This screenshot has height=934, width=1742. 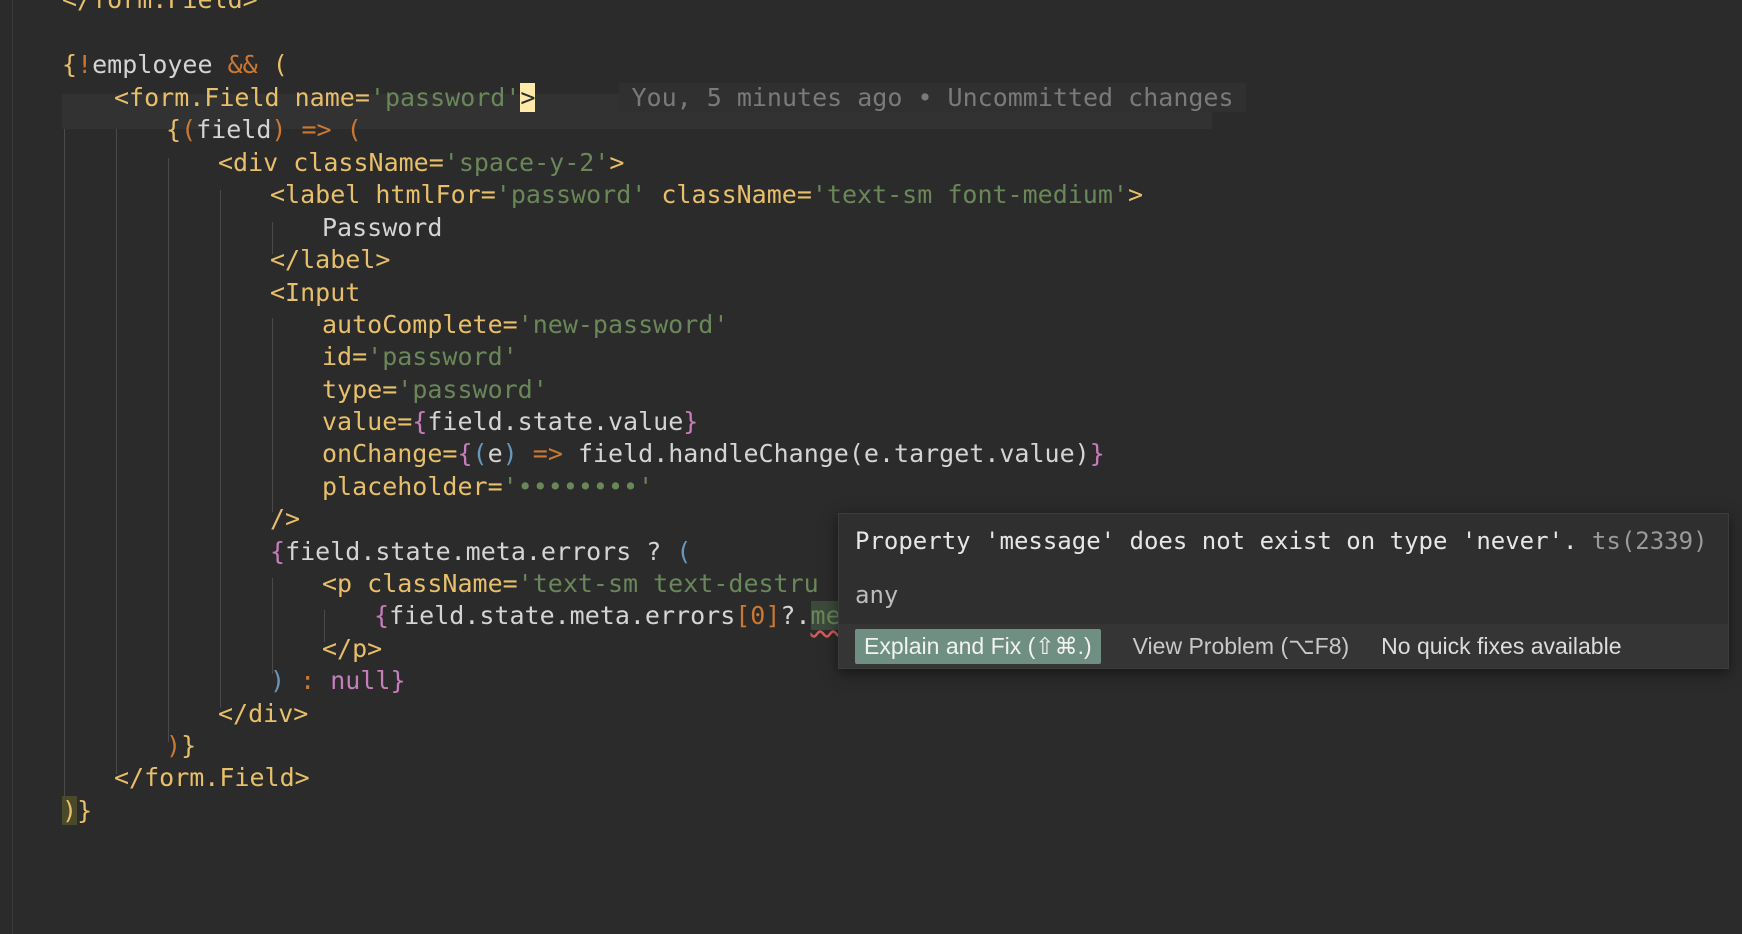 I want to click on code-line: <Input, so click(x=315, y=293).